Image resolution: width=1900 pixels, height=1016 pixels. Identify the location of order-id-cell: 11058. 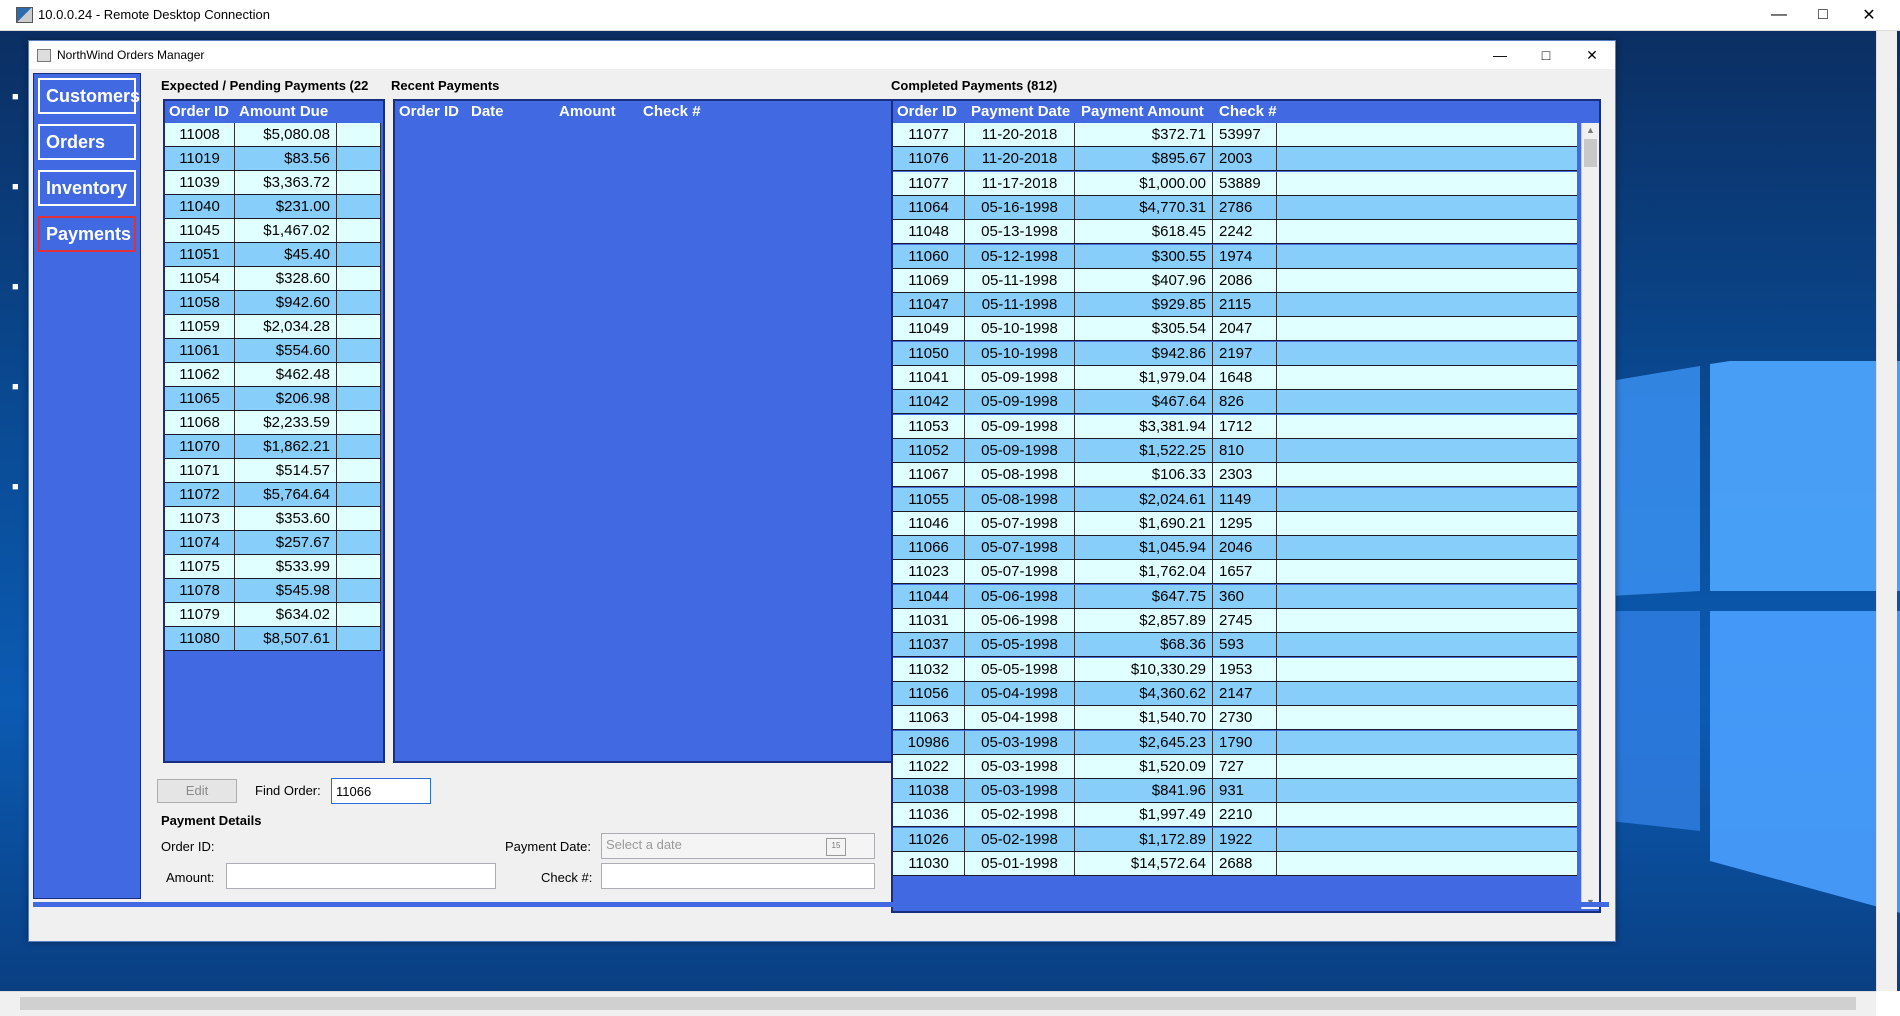
(200, 302).